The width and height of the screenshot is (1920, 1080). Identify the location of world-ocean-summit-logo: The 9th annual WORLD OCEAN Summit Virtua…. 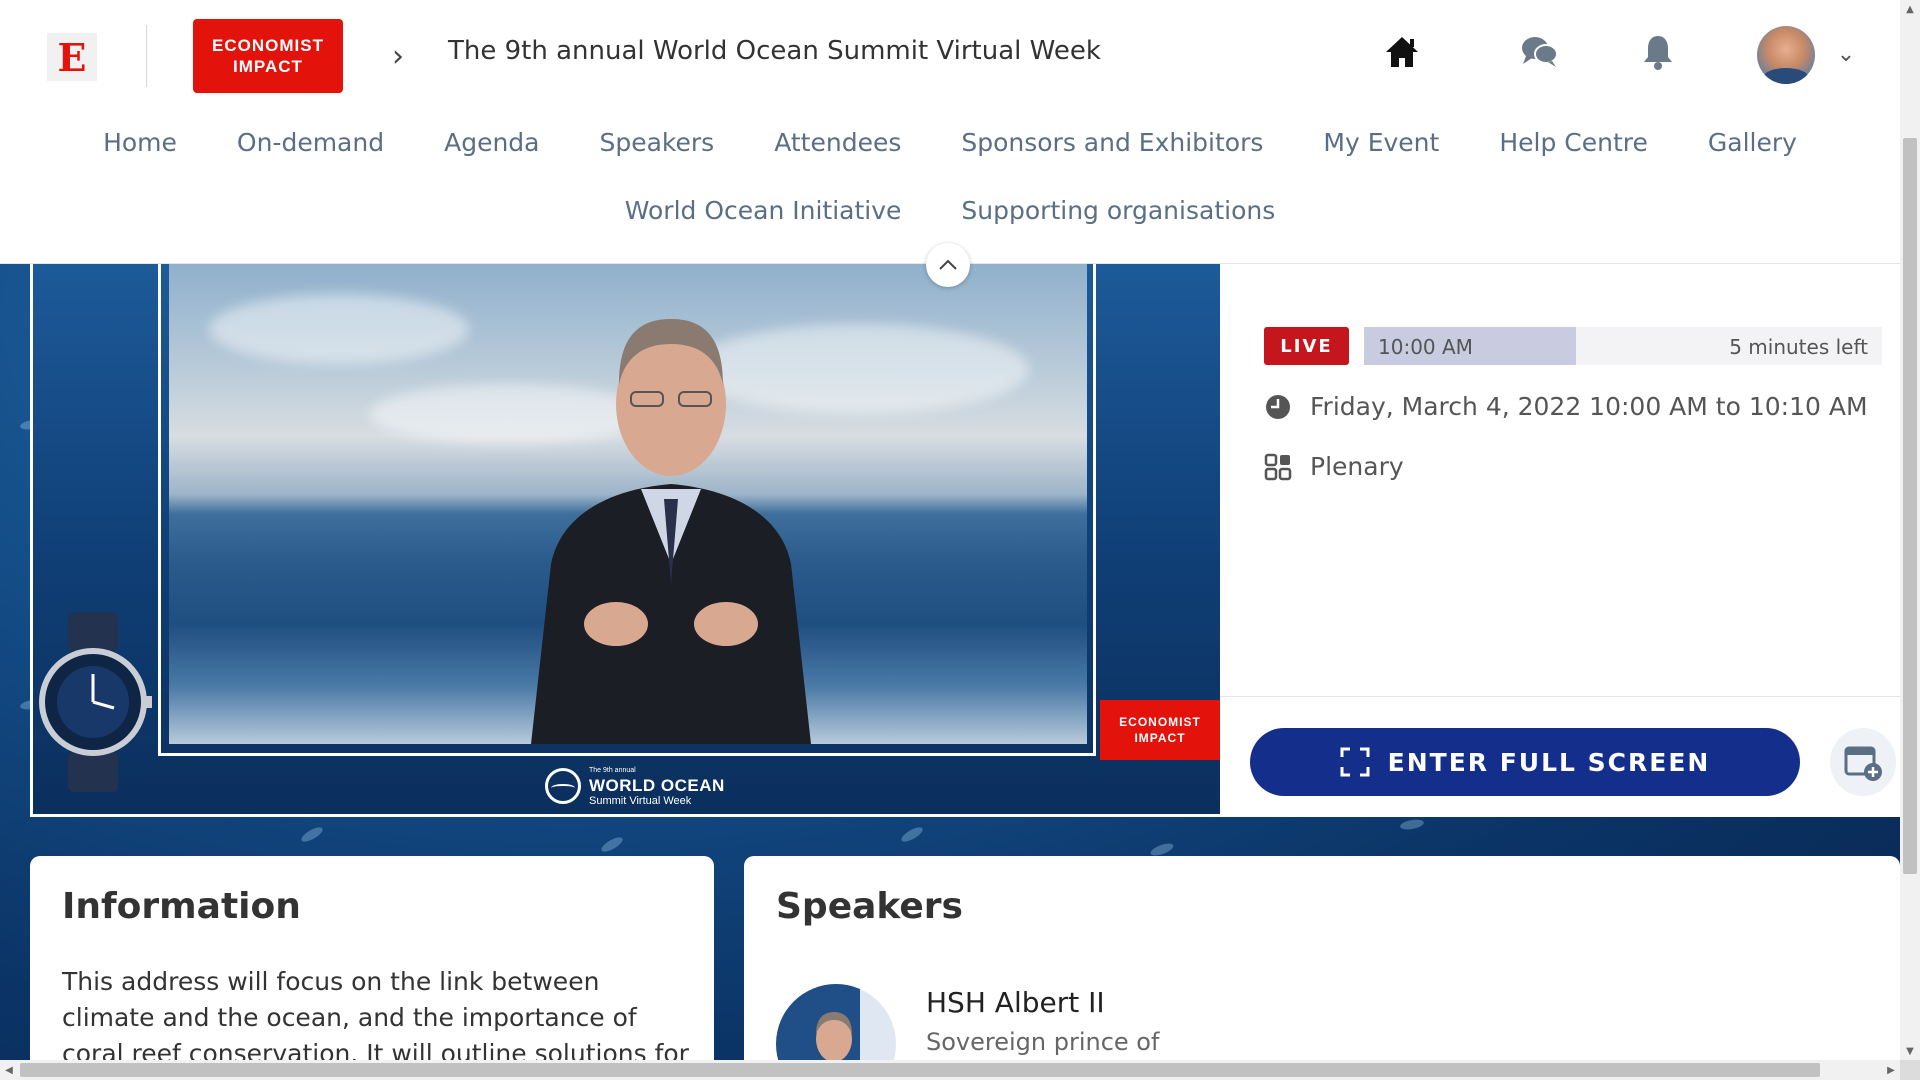
(635, 786).